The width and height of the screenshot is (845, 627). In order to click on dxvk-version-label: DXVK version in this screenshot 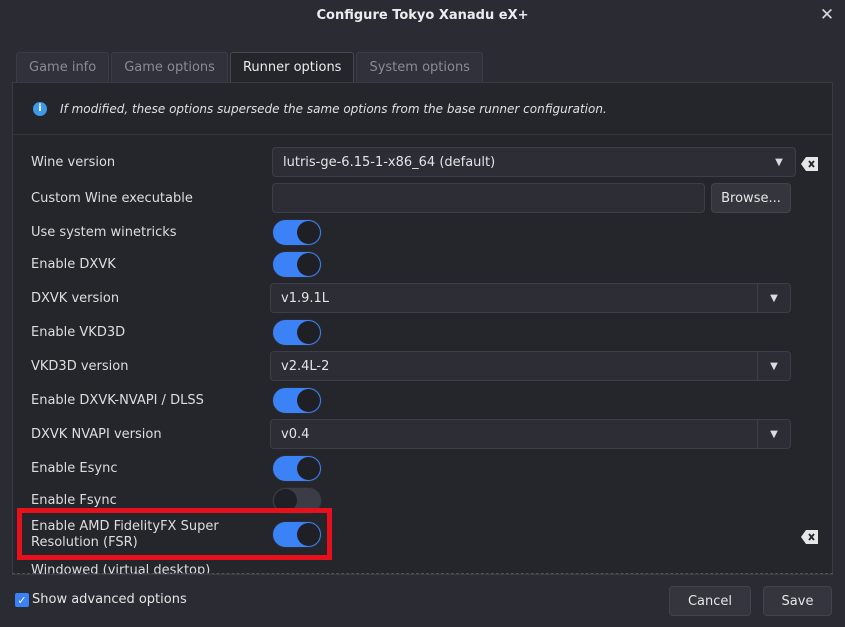, I will do `click(75, 298)`.